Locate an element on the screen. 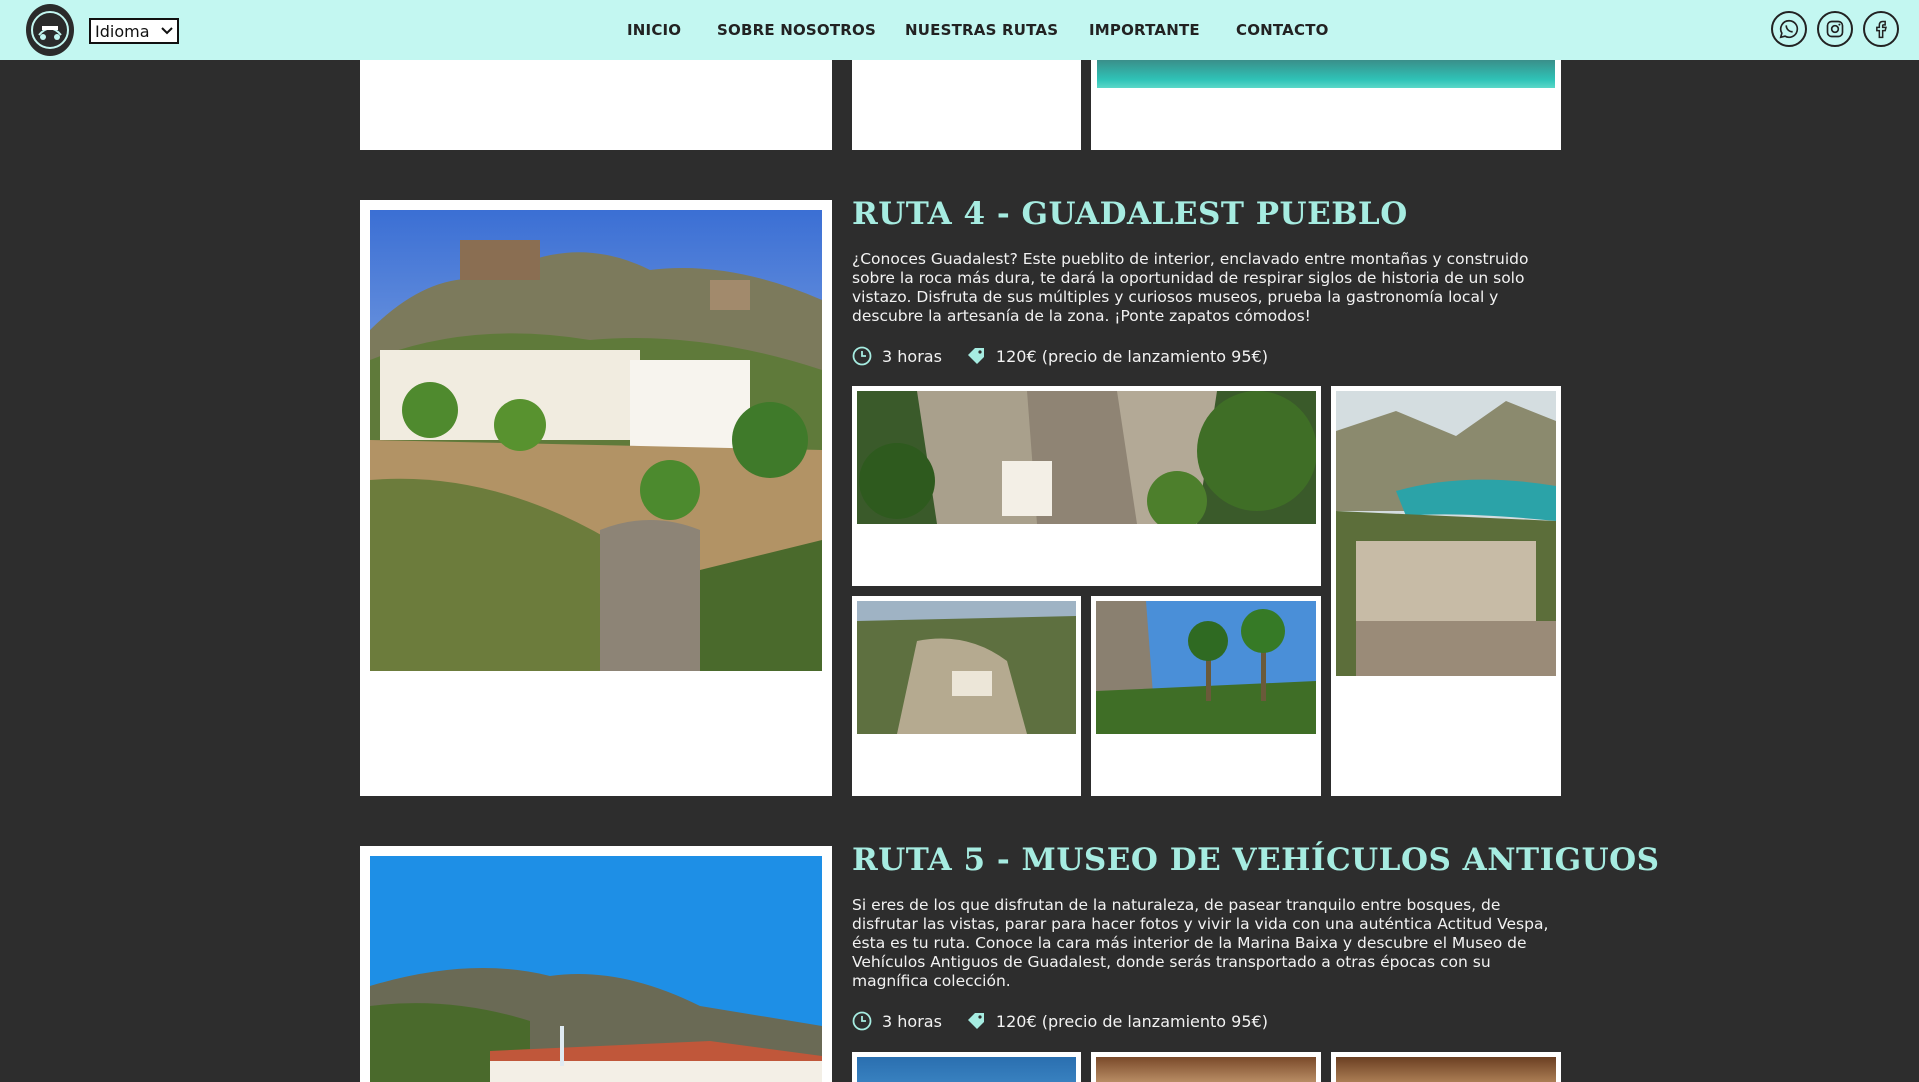  route5-main-photo is located at coordinates (596, 969).